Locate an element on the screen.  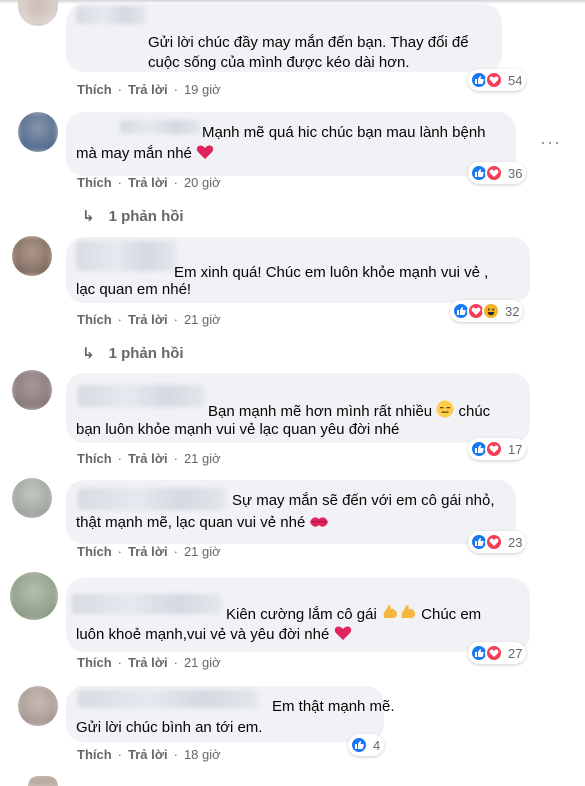
reaction-summary: 23 is located at coordinates (497, 542).